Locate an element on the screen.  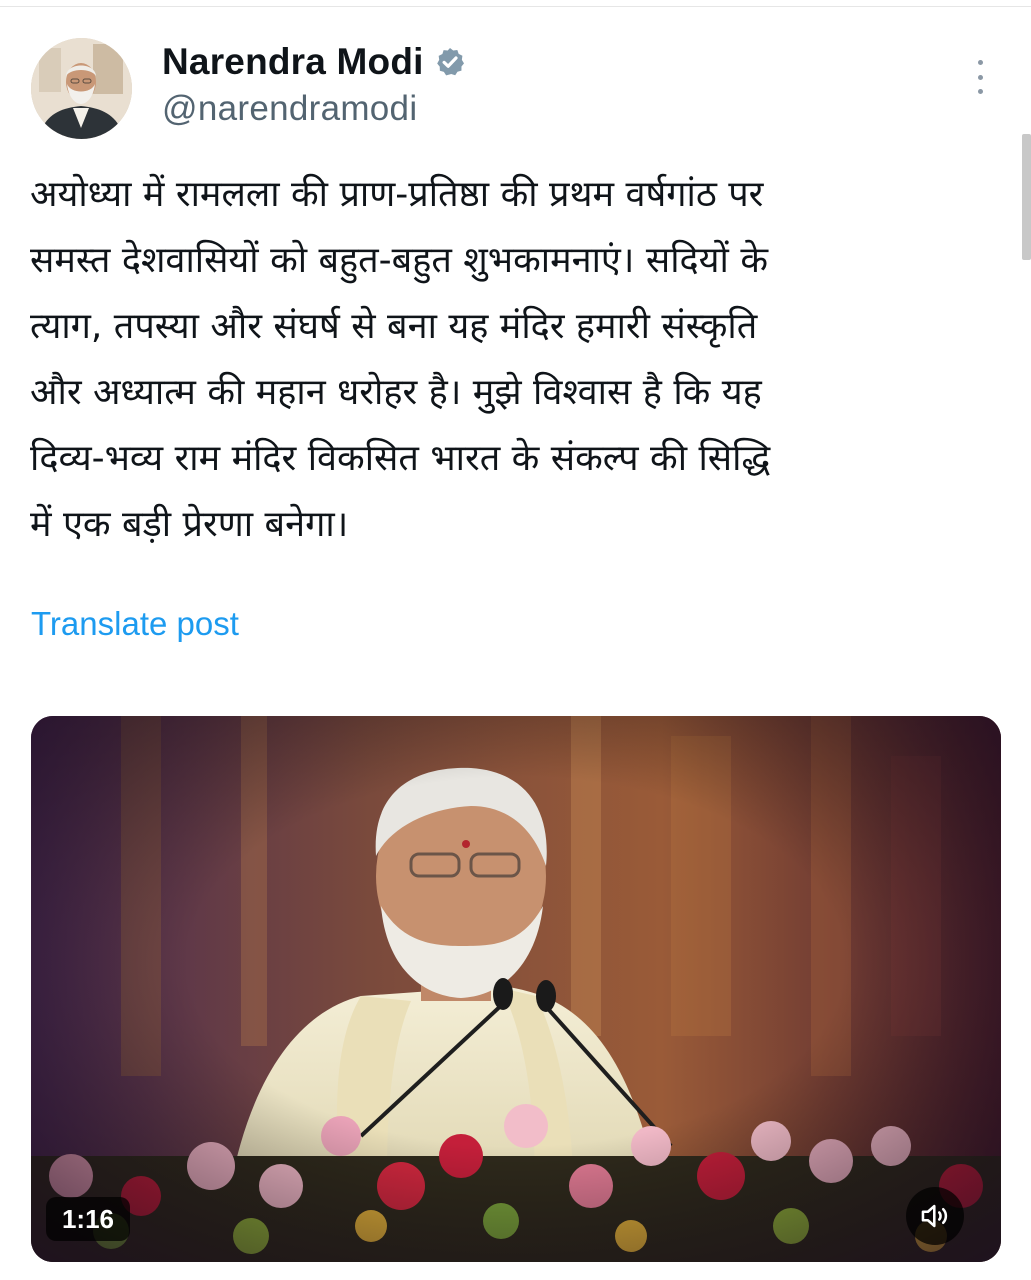
avatar is located at coordinates (81, 88).